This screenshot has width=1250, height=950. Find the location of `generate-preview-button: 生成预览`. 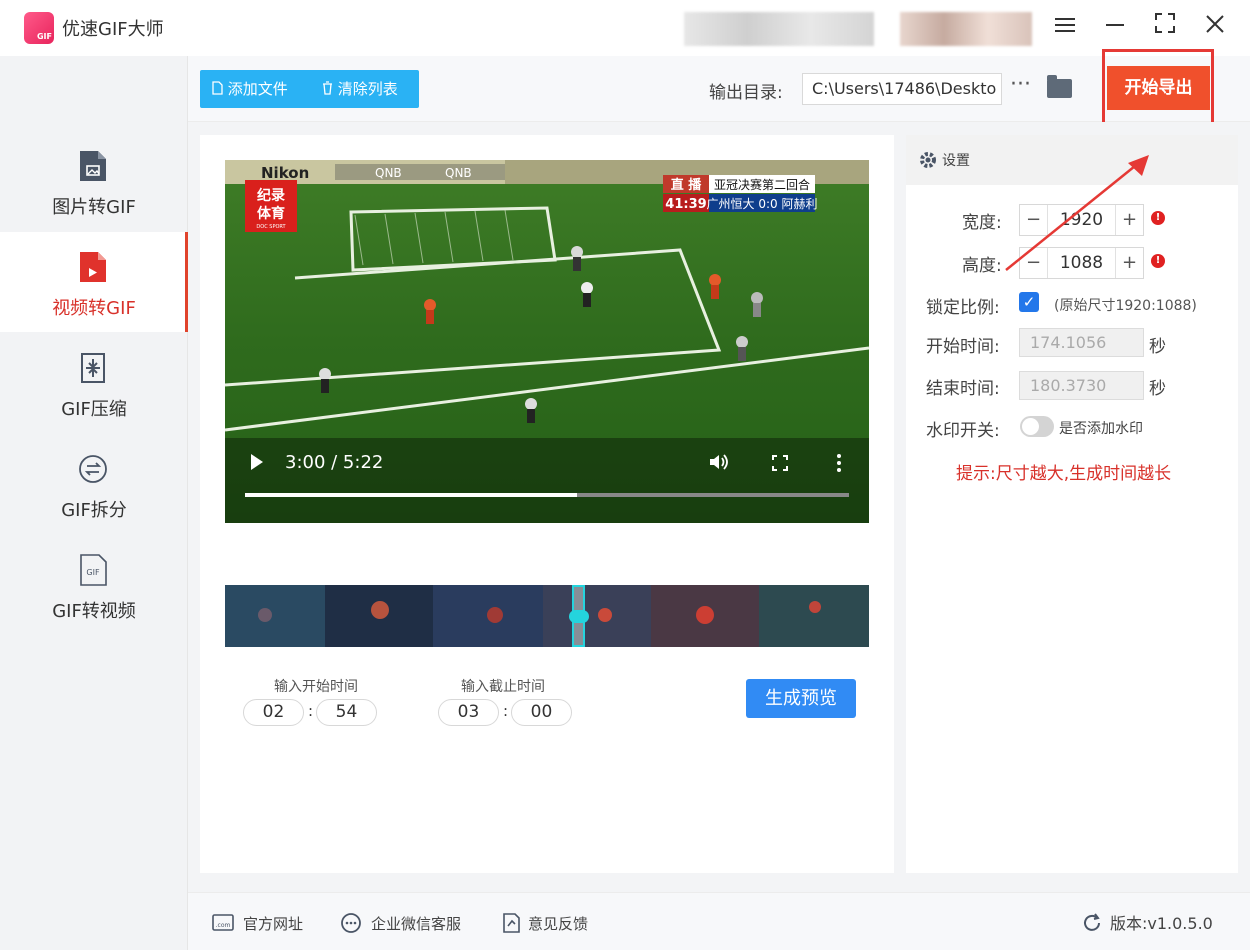

generate-preview-button: 生成预览 is located at coordinates (801, 698).